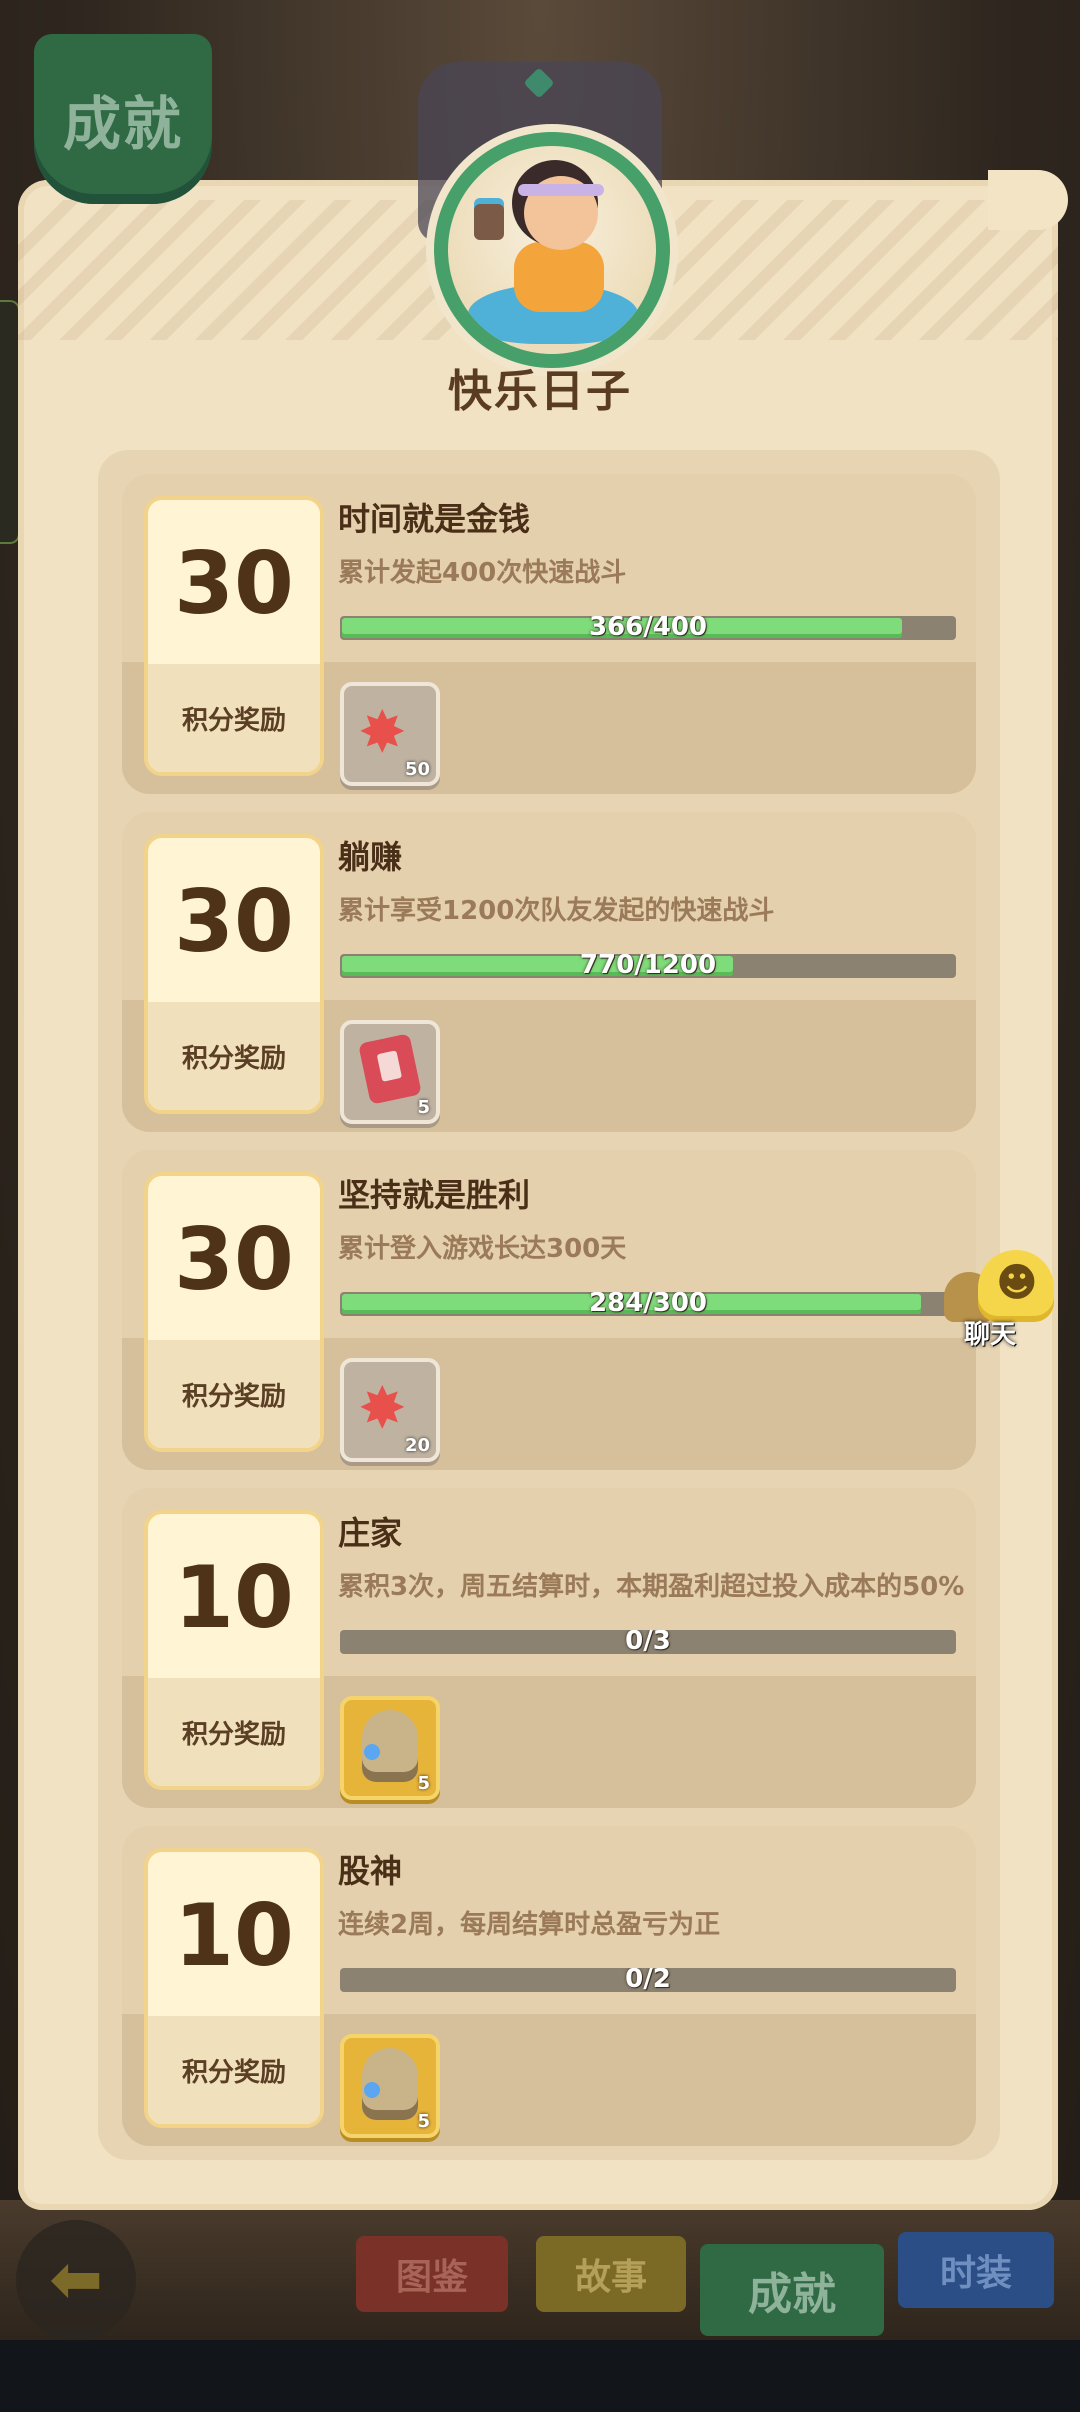 The width and height of the screenshot is (1080, 2412). What do you see at coordinates (434, 1195) in the screenshot?
I see `achievement-title: 坚持就是胜利` at bounding box center [434, 1195].